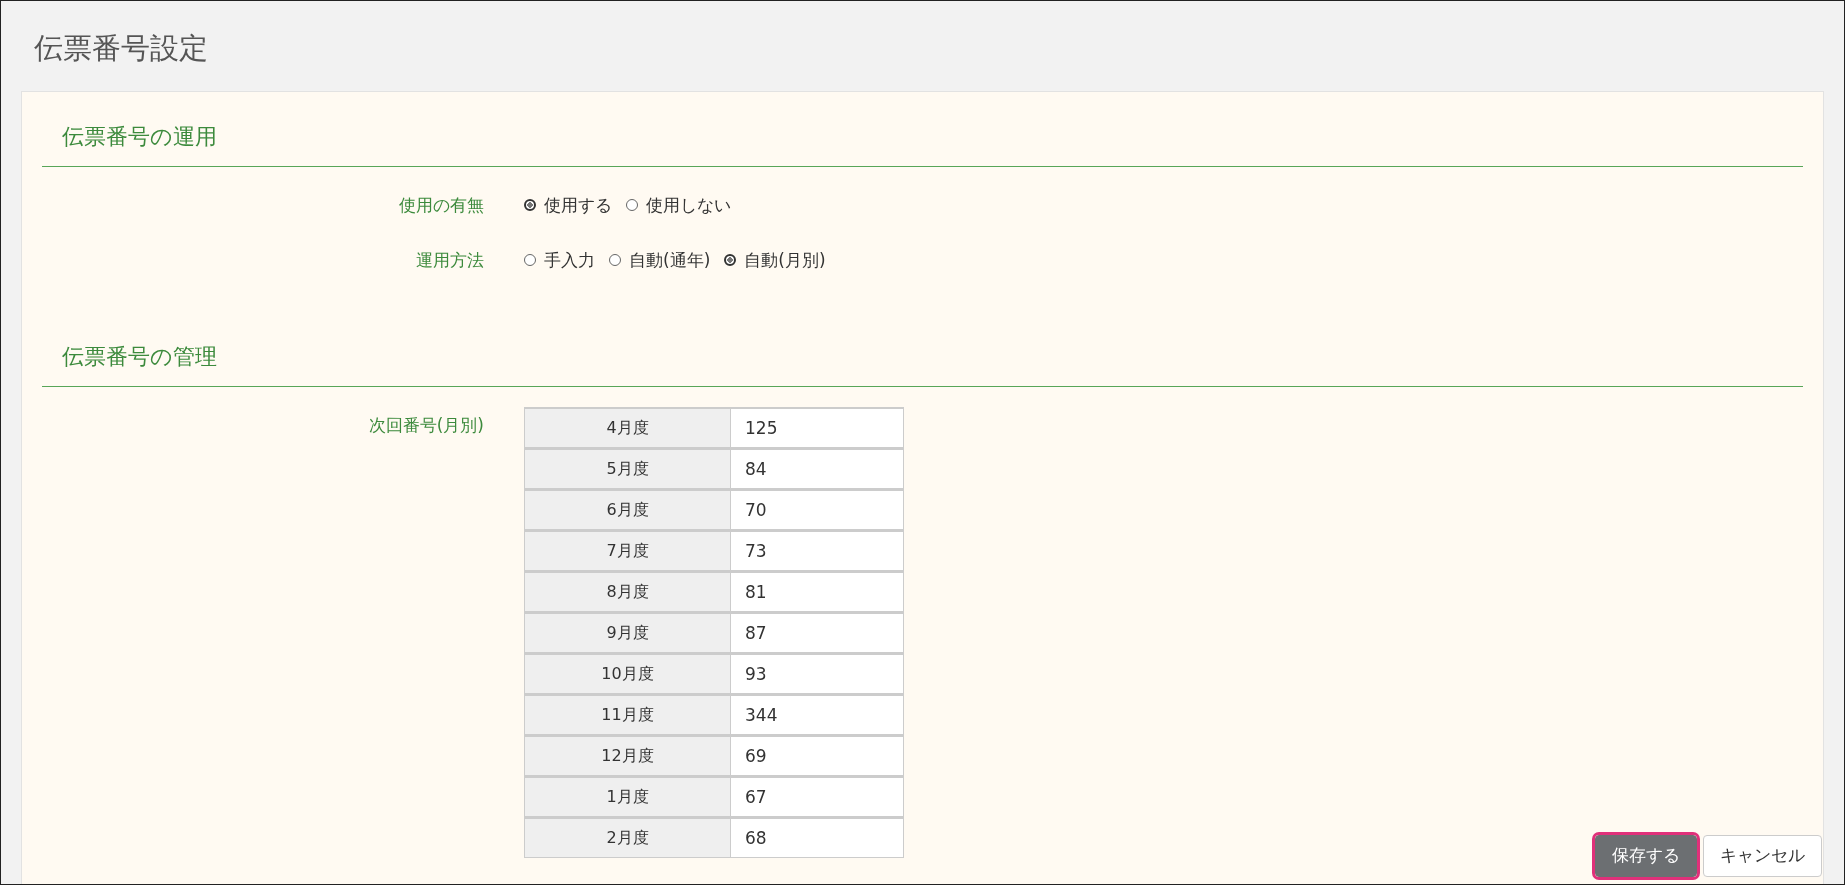 The image size is (1845, 885). Describe the element at coordinates (775, 260) in the screenshot. I see `radio-option: 自動(月別)` at that location.